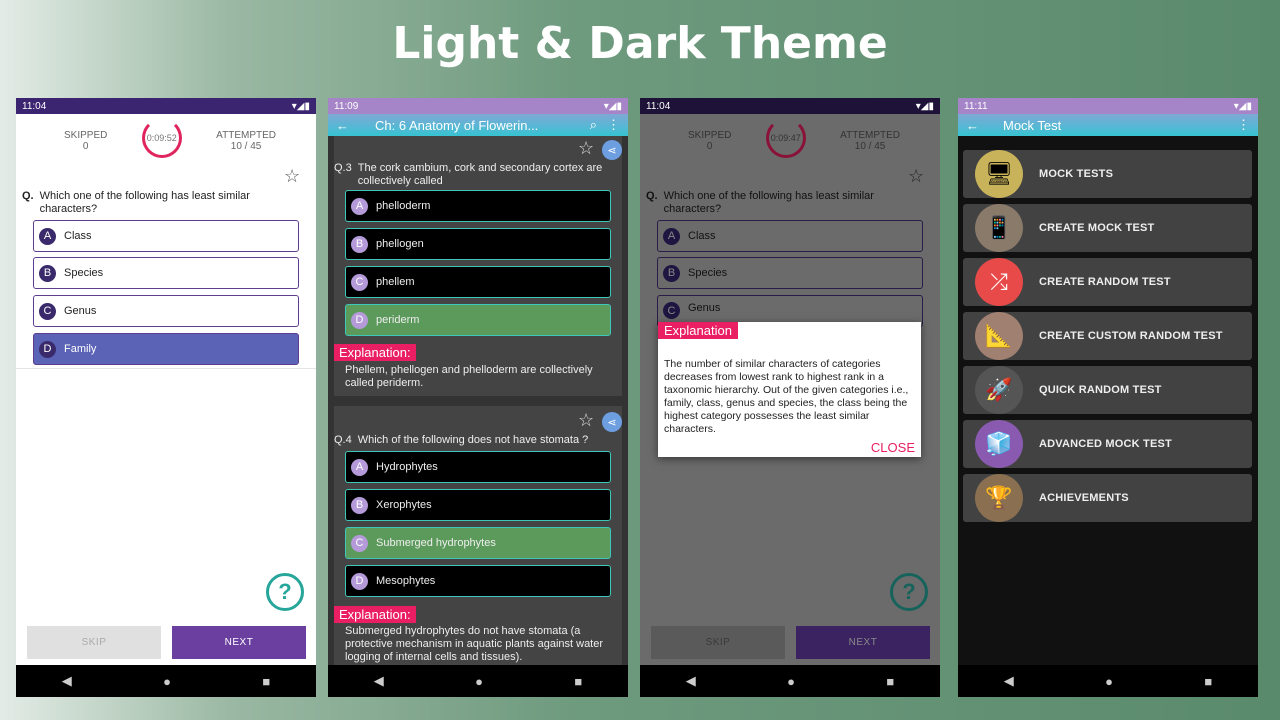 Image resolution: width=1280 pixels, height=720 pixels. Describe the element at coordinates (166, 349) in the screenshot. I see `option-d-selected: D Family` at that location.